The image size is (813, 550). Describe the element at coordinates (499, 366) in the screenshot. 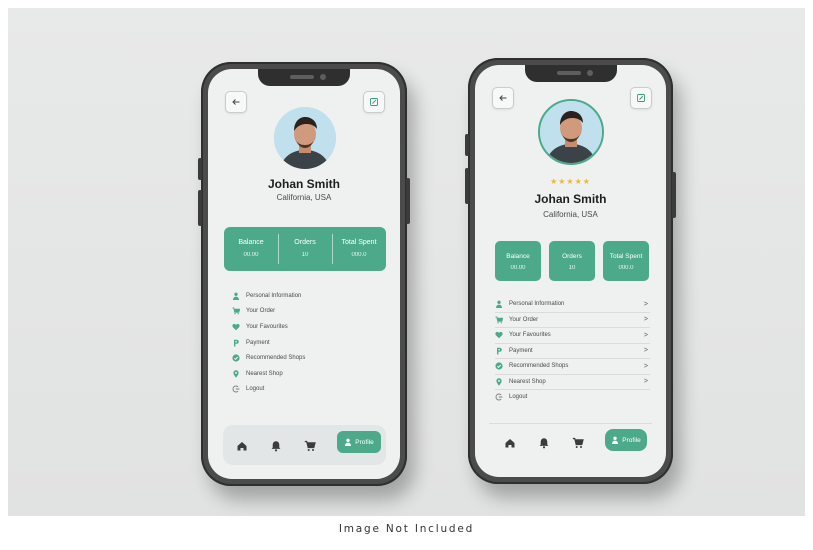

I see `shop-icon` at that location.